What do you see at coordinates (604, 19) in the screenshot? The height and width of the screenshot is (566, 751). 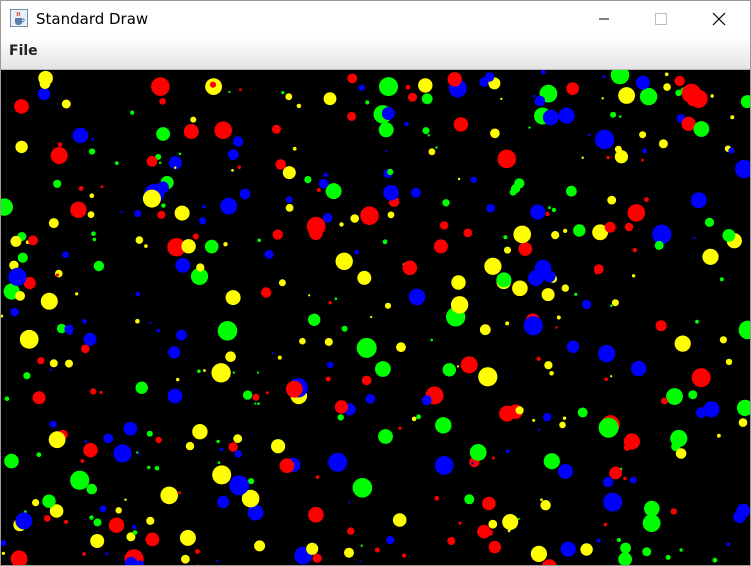 I see `minimize-button` at bounding box center [604, 19].